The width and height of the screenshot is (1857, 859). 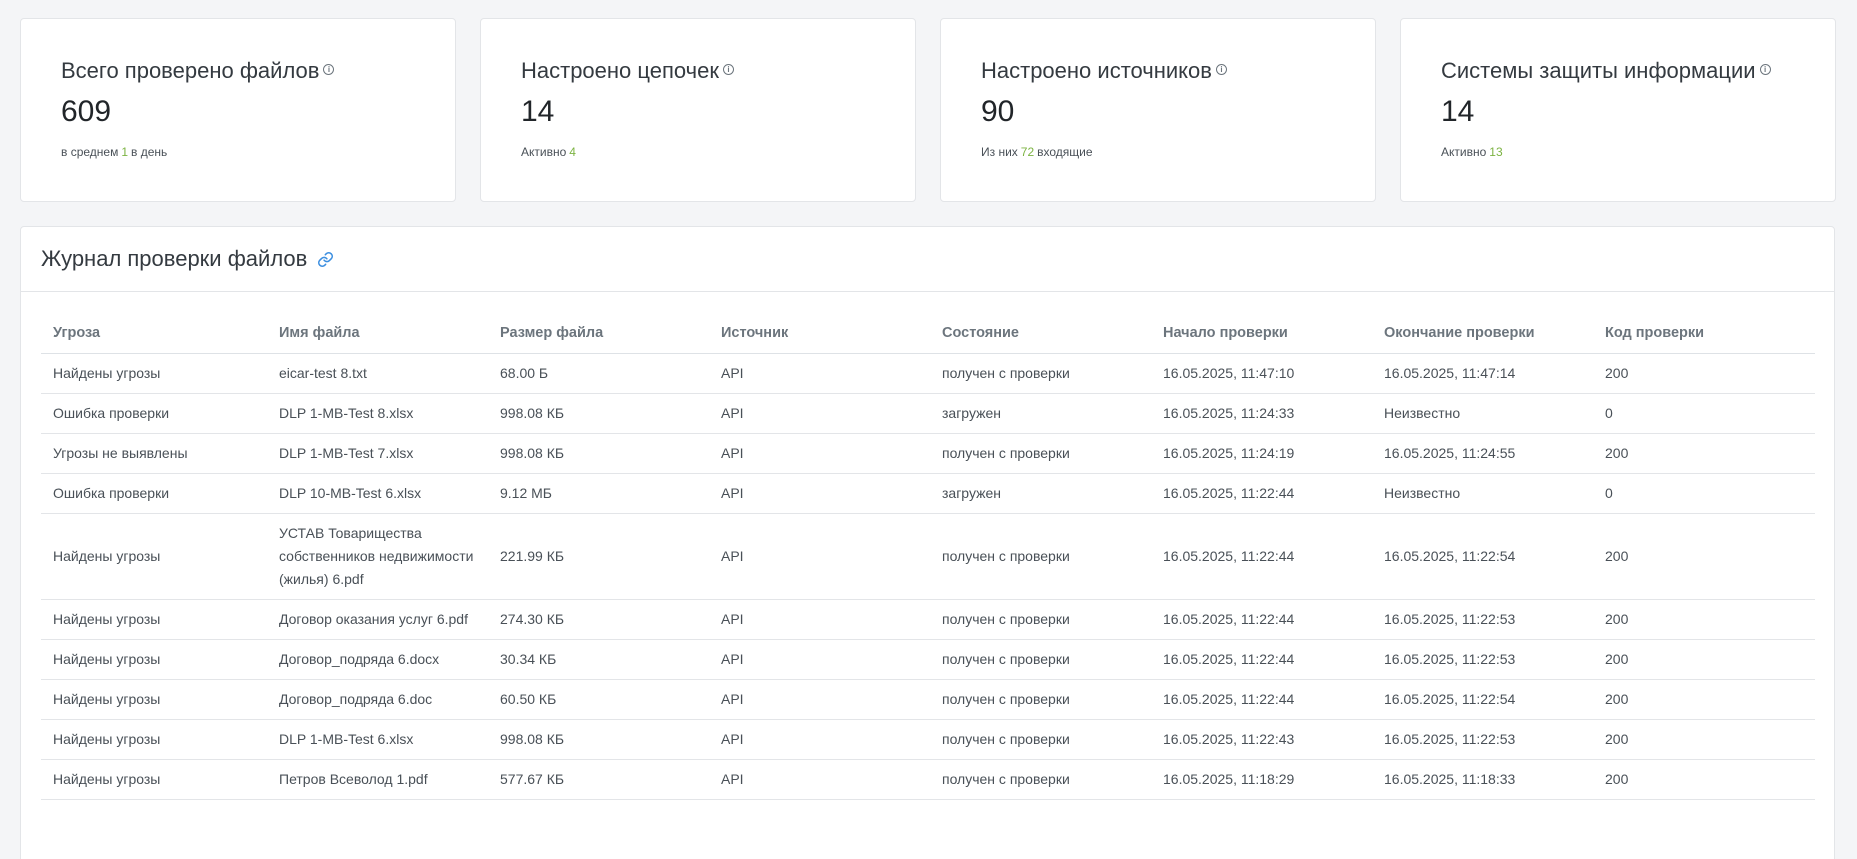 What do you see at coordinates (598, 373) in the screenshot?
I see `cell-file-size: 68.00 Б` at bounding box center [598, 373].